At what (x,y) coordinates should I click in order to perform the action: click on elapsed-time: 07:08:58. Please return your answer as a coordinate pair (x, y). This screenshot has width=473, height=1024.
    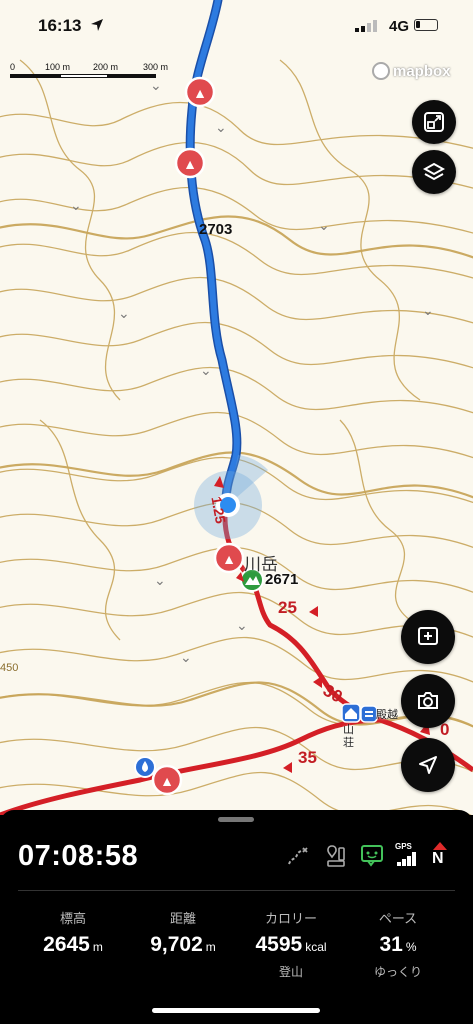
    Looking at the image, I should click on (78, 856).